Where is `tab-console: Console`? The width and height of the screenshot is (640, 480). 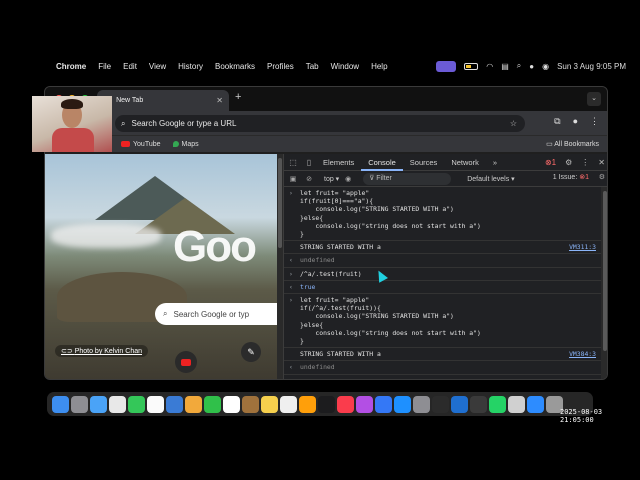
tab-console: Console is located at coordinates (382, 162).